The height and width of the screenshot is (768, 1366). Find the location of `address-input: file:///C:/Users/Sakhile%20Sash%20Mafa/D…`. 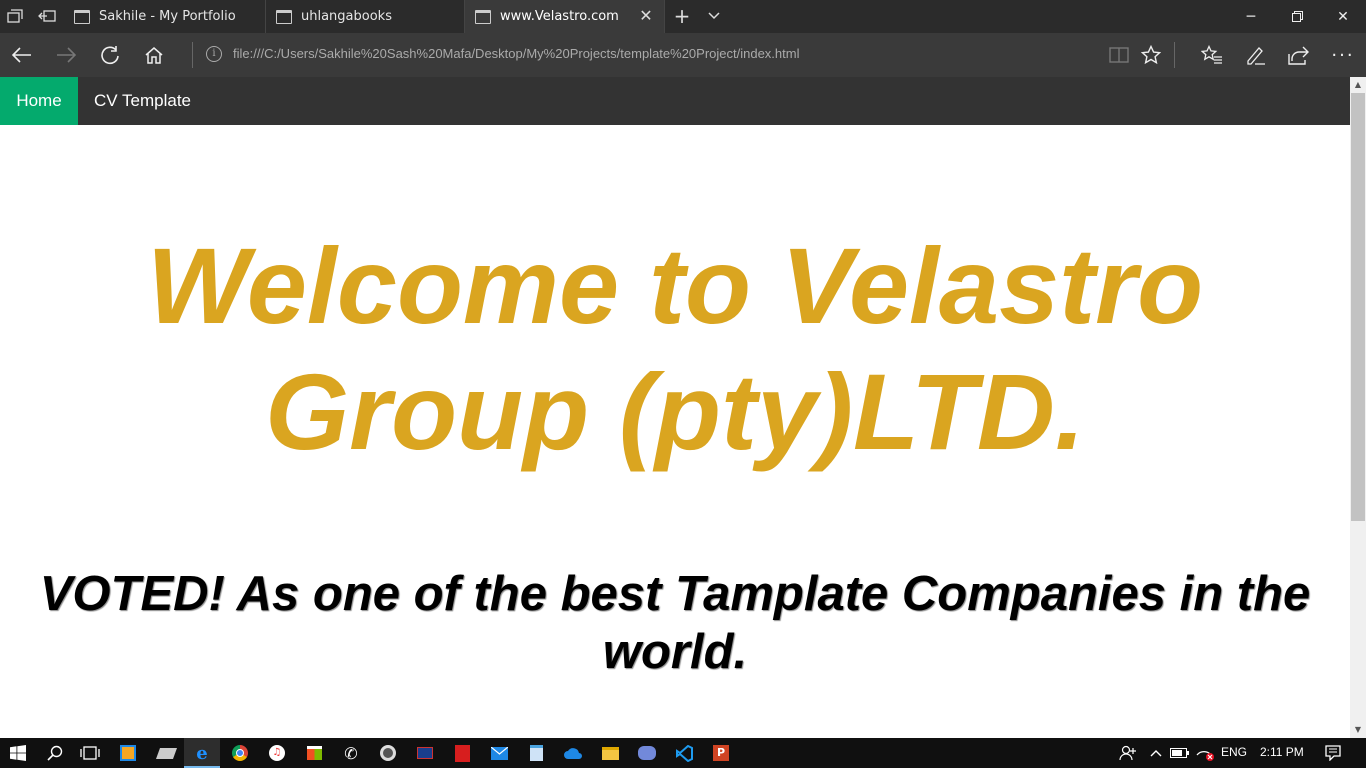

address-input: file:///C:/Users/Sakhile%20Sash%20Mafa/D… is located at coordinates (516, 53).